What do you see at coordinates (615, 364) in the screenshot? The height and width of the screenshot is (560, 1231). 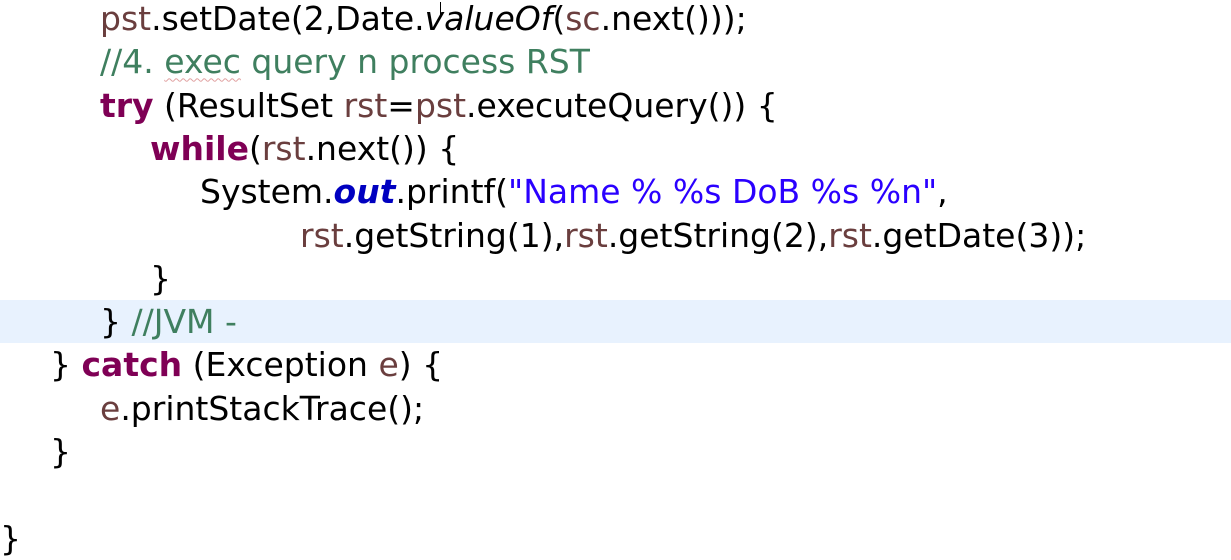 I see `code-line-catch: } catch (Exception e) {` at bounding box center [615, 364].